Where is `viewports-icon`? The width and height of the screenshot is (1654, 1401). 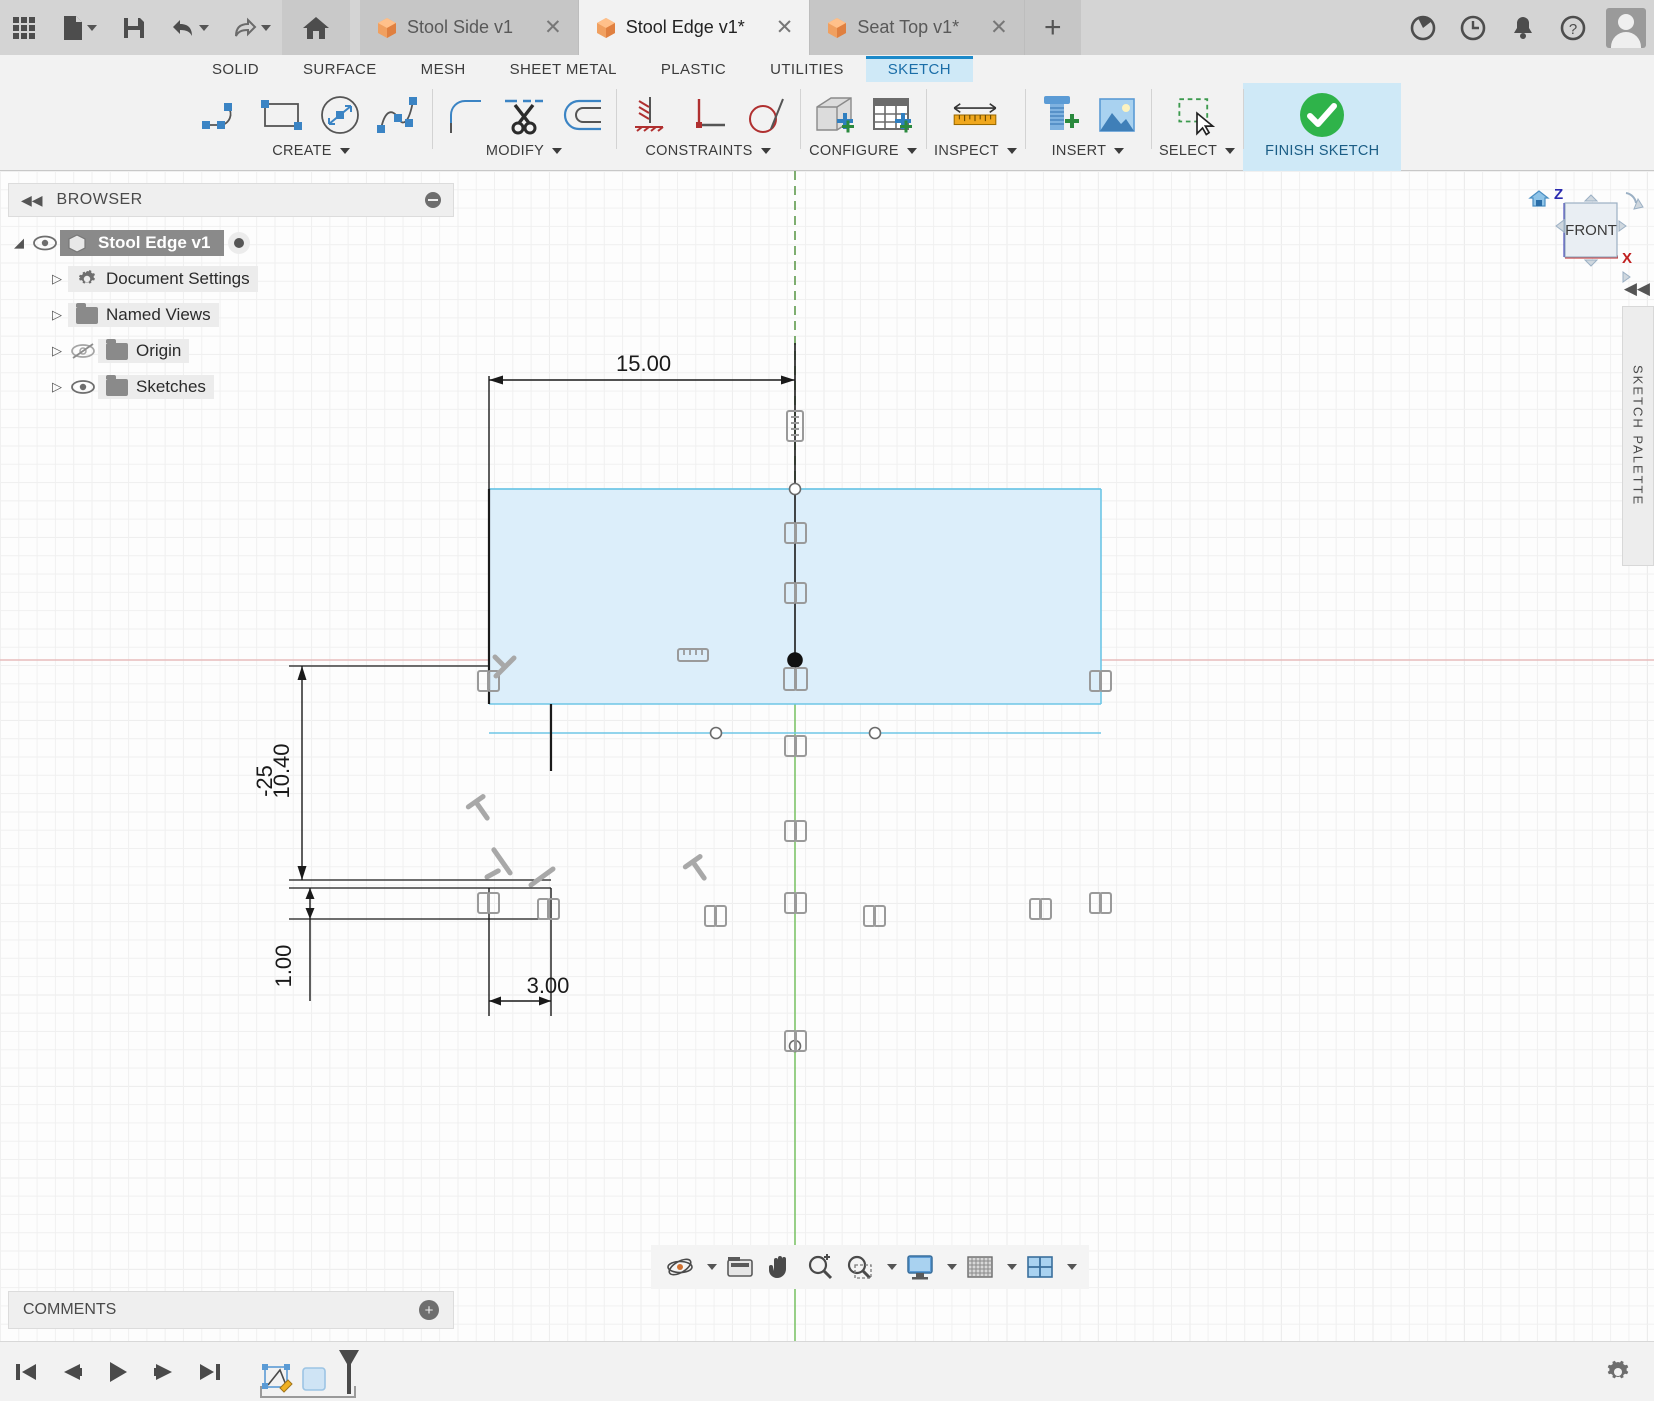
viewports-icon is located at coordinates (1040, 1267).